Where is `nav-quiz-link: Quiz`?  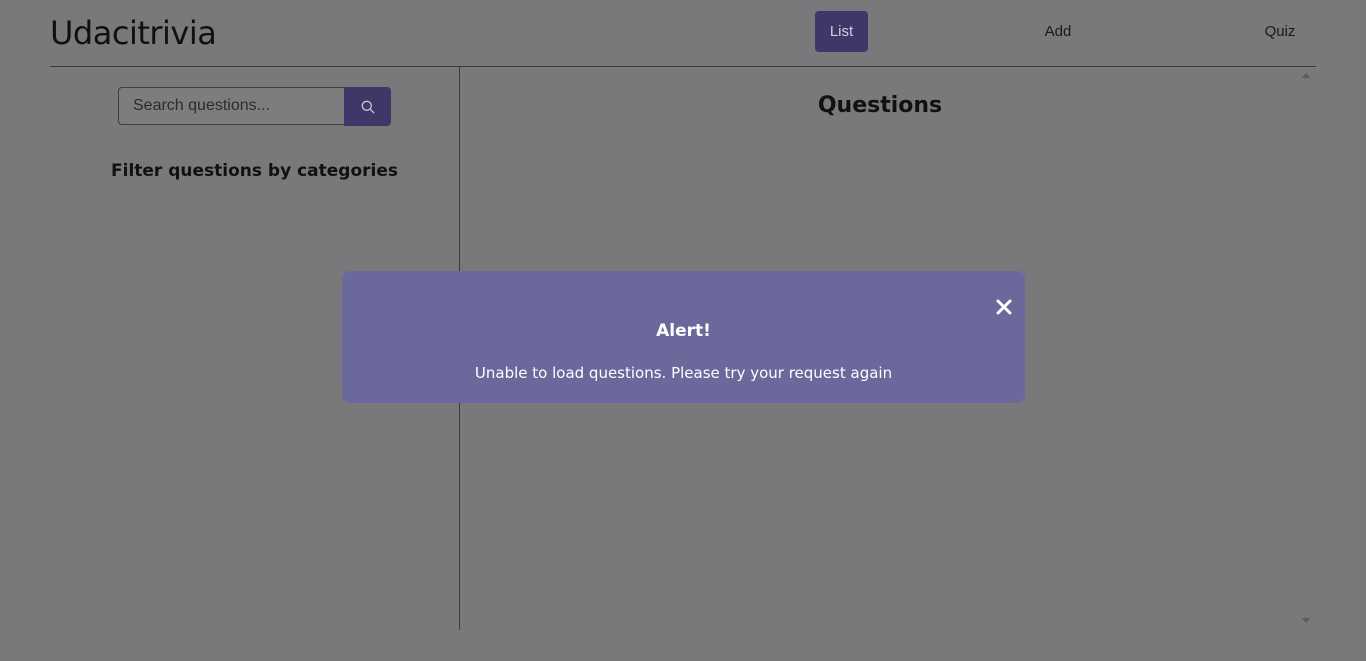 nav-quiz-link: Quiz is located at coordinates (1280, 31).